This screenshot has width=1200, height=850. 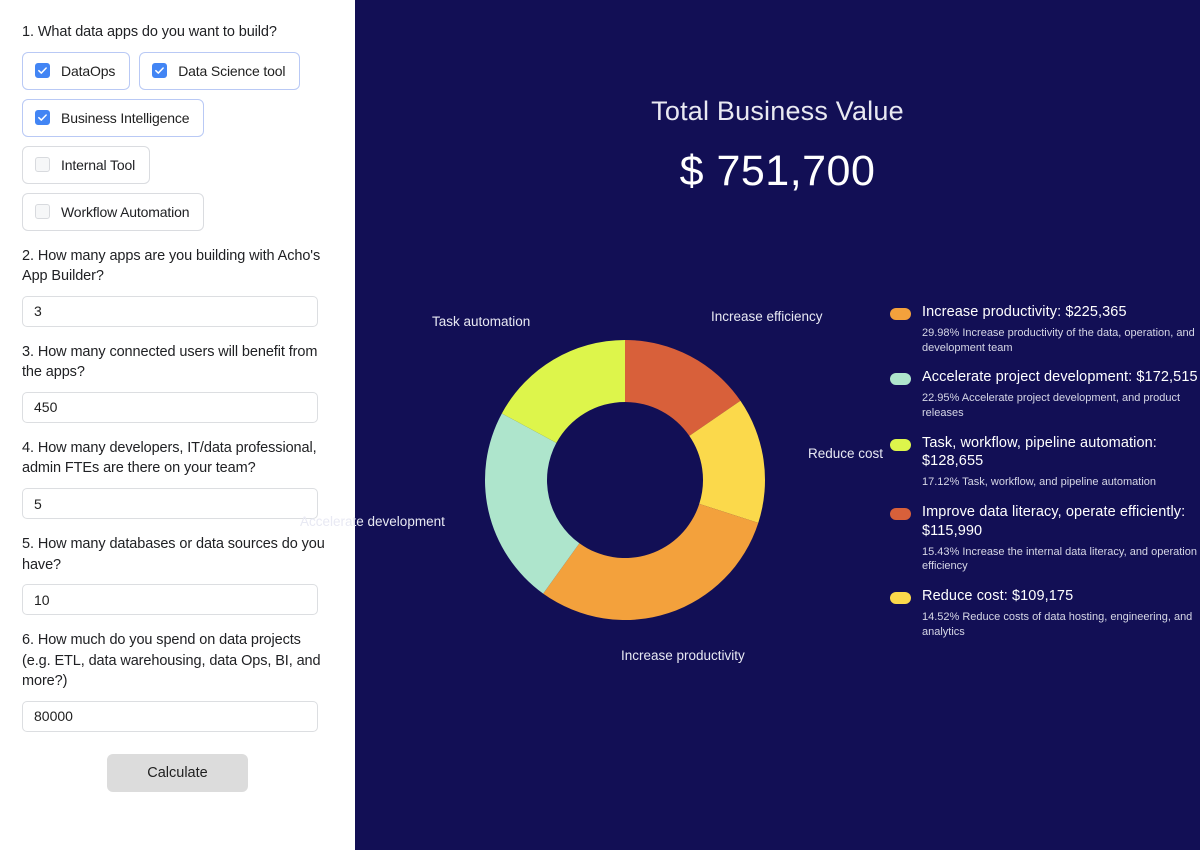 I want to click on slice-label-task-automation: Task automation, so click(x=481, y=321).